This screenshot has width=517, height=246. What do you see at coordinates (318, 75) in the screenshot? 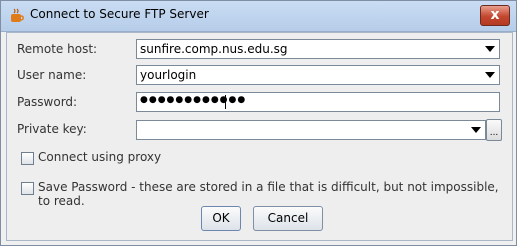
I see `user-name-combobox: yourlogin` at bounding box center [318, 75].